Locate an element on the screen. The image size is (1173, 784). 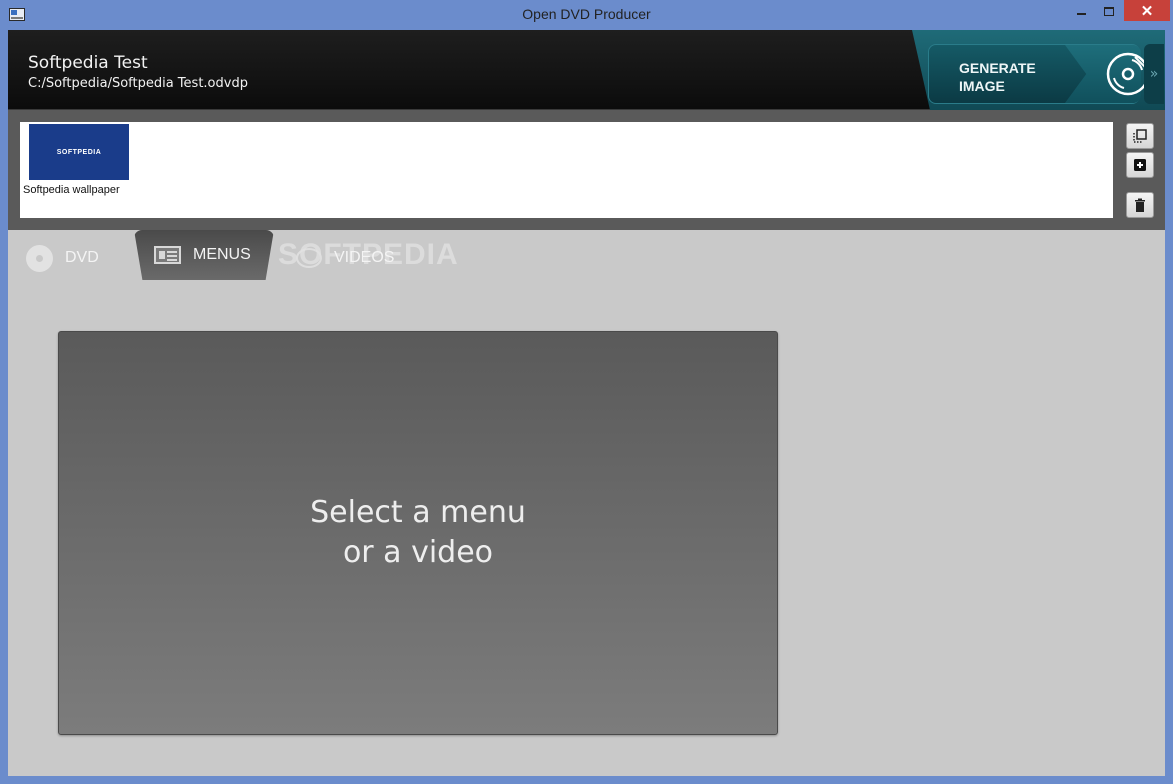
title-bar: Open DVD Producer ✕ is located at coordinates (586, 15).